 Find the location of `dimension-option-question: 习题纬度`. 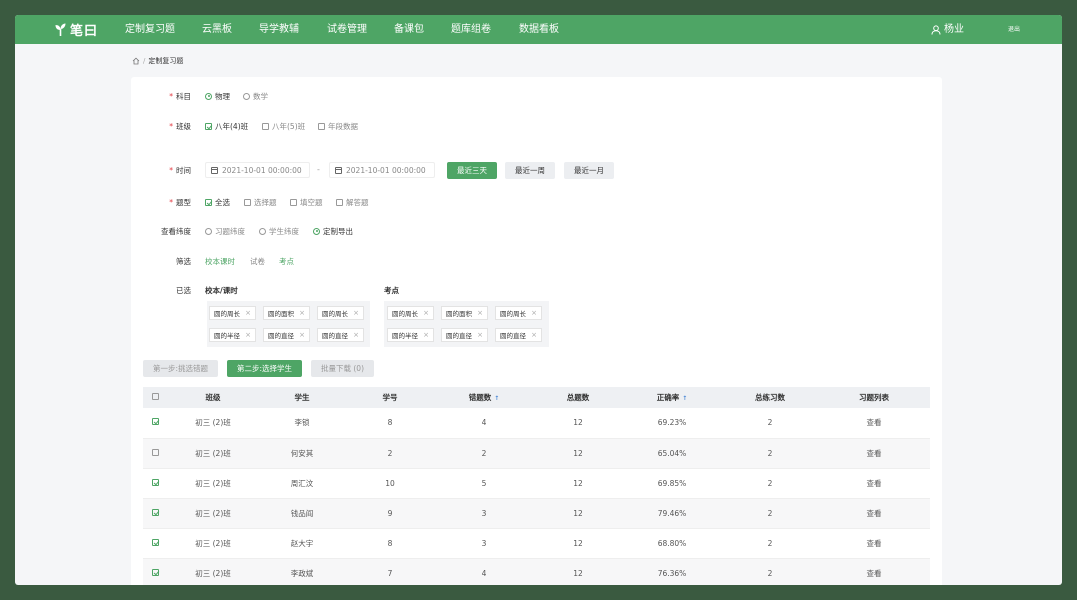

dimension-option-question: 习题纬度 is located at coordinates (225, 231).